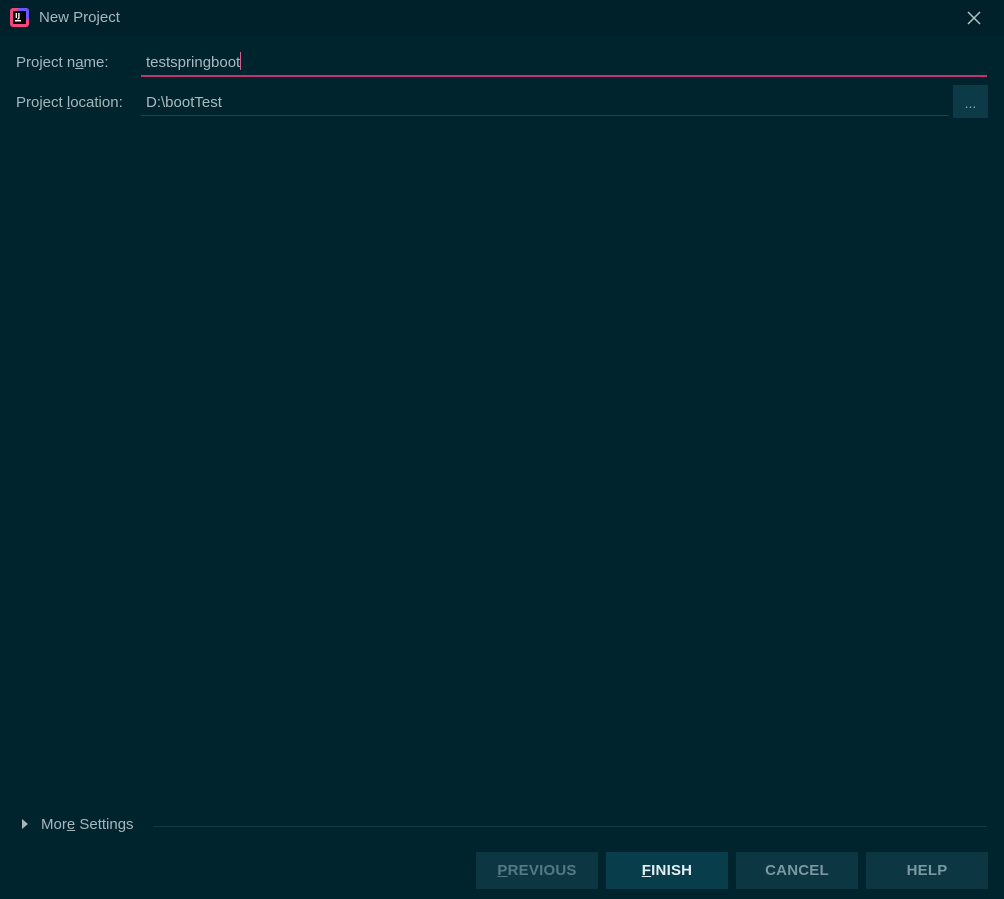 Image resolution: width=1004 pixels, height=899 pixels. What do you see at coordinates (69, 102) in the screenshot?
I see `project-location-label: Project location:` at bounding box center [69, 102].